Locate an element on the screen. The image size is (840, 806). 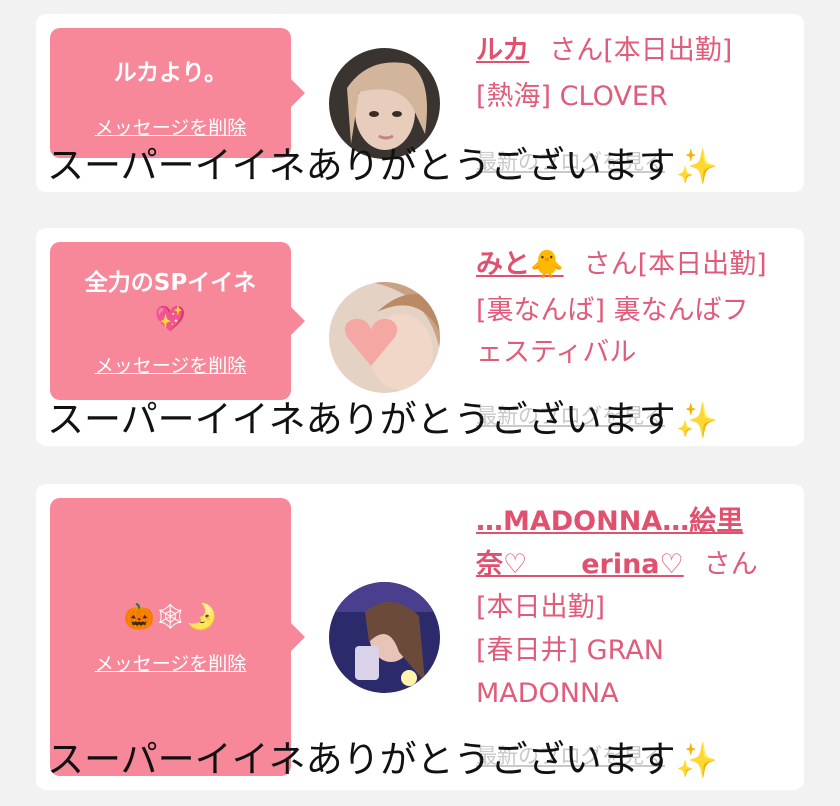
cast-name-link: ルカ is located at coordinates (502, 50).